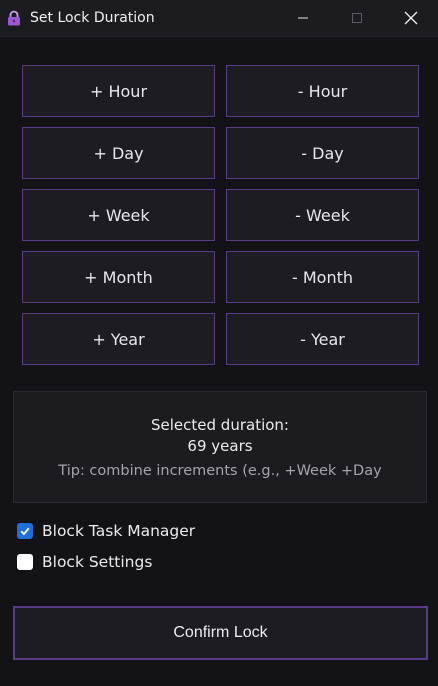 The width and height of the screenshot is (438, 686). Describe the element at coordinates (322, 339) in the screenshot. I see `subtract-year-button: - Year` at that location.